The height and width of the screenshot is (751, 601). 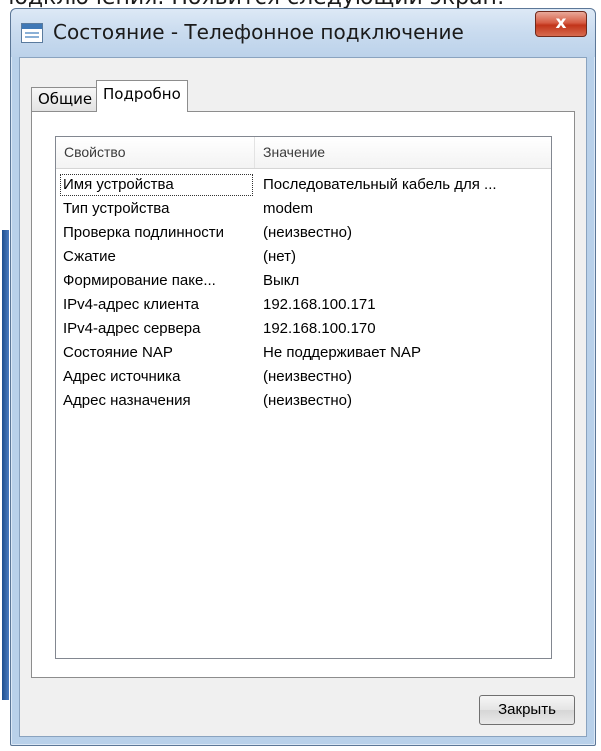 What do you see at coordinates (131, 304) in the screenshot?
I see `property-cell: IPv4-адрес клиента` at bounding box center [131, 304].